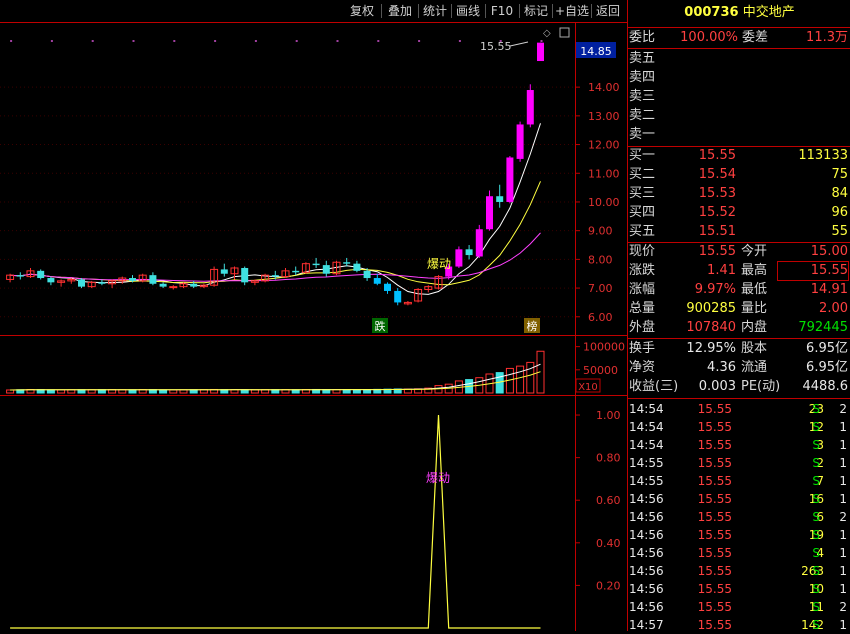 The width and height of the screenshot is (850, 634). I want to click on fundamental-label: PE(动), so click(761, 386).